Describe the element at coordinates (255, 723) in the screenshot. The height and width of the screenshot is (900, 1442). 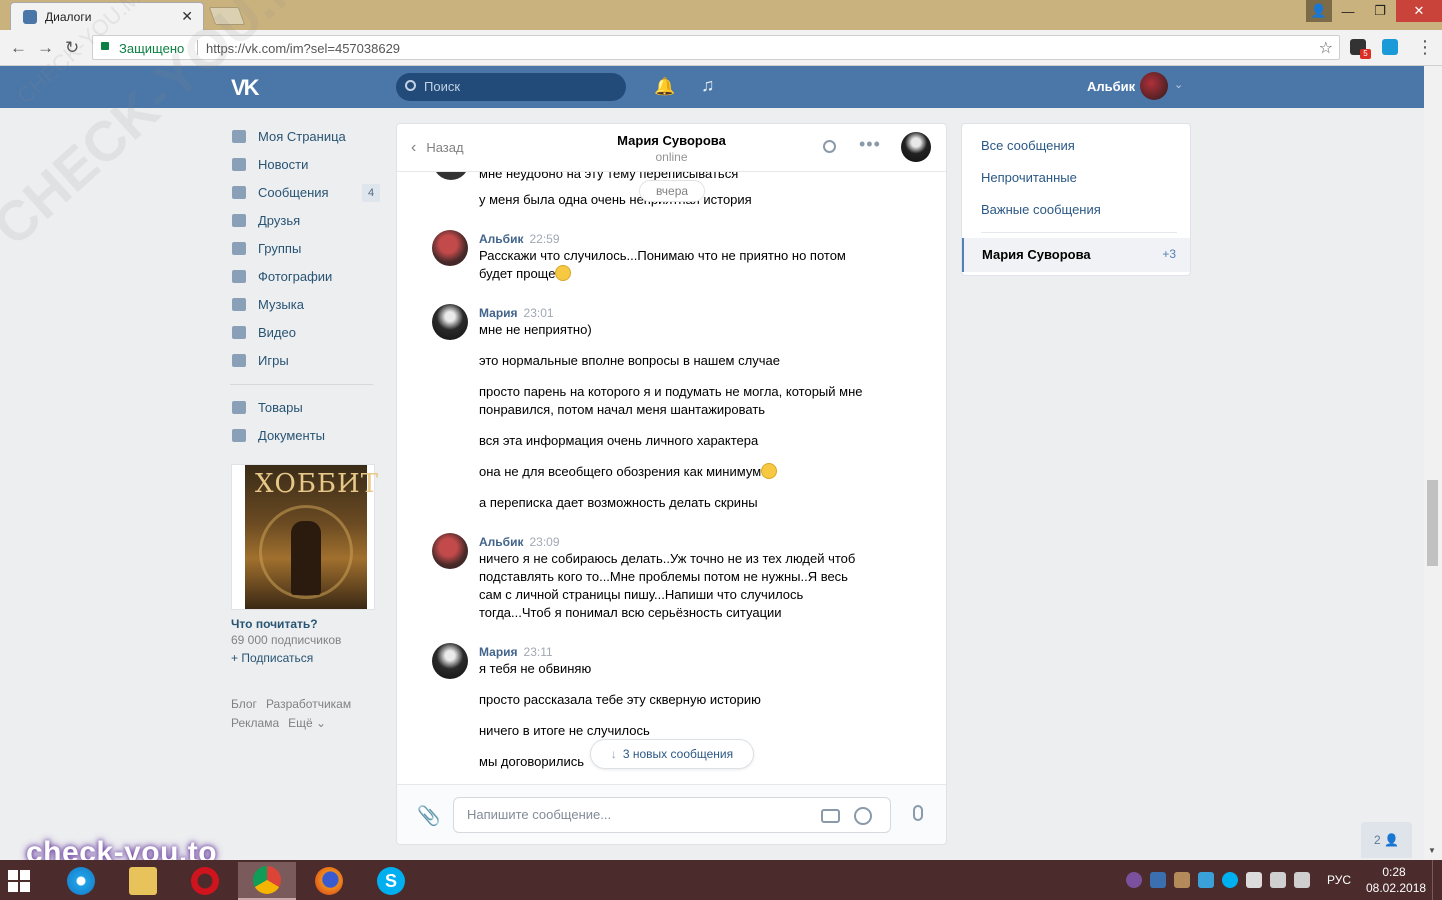
I see `footer-link-ads: Реклама` at that location.